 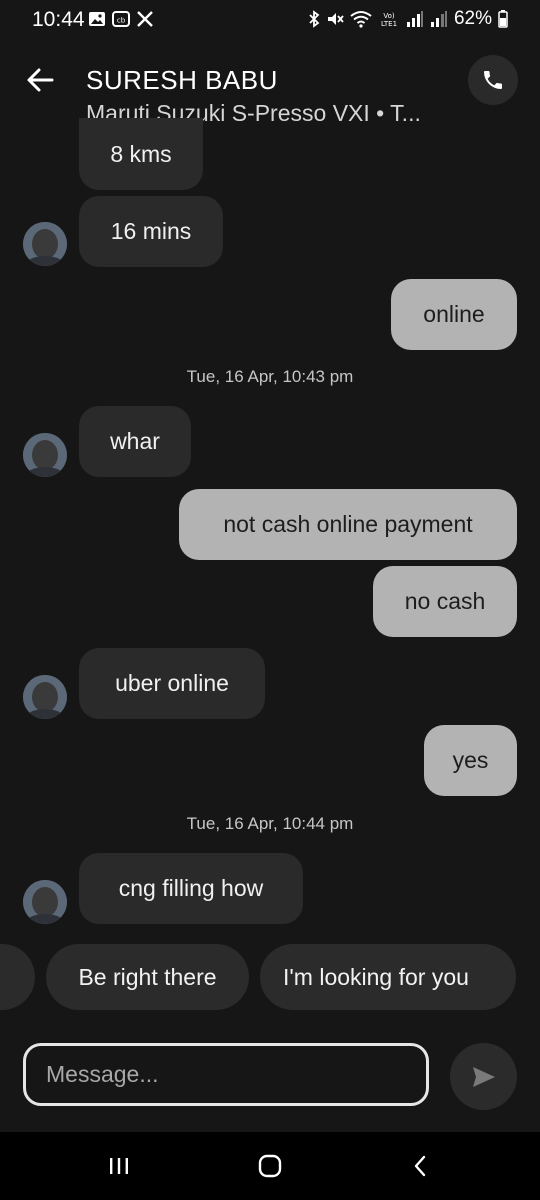 I want to click on system-icons: Vo) LTE1 62%, so click(x=408, y=19).